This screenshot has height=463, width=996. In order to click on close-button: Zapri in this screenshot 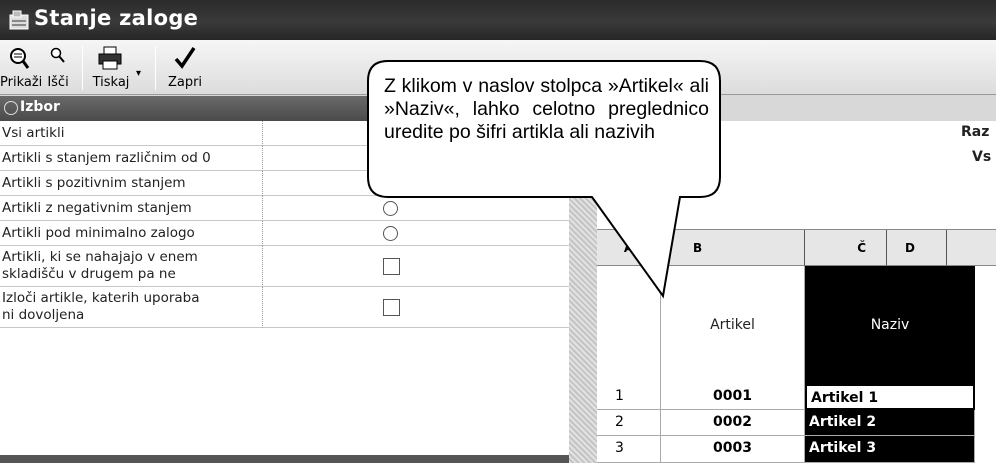, I will do `click(185, 68)`.